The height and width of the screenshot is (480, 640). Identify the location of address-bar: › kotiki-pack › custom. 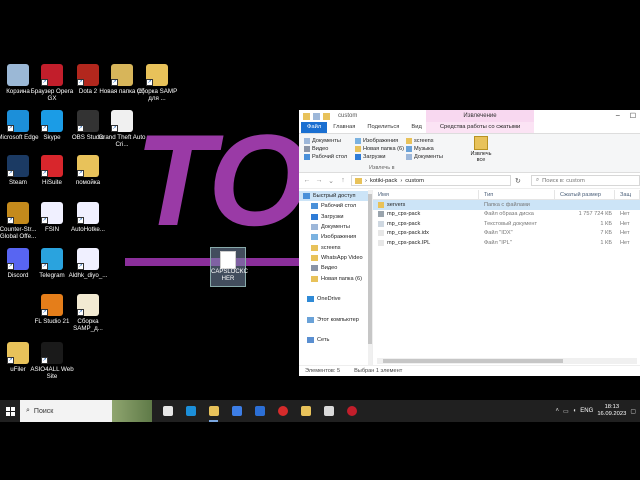
(431, 180).